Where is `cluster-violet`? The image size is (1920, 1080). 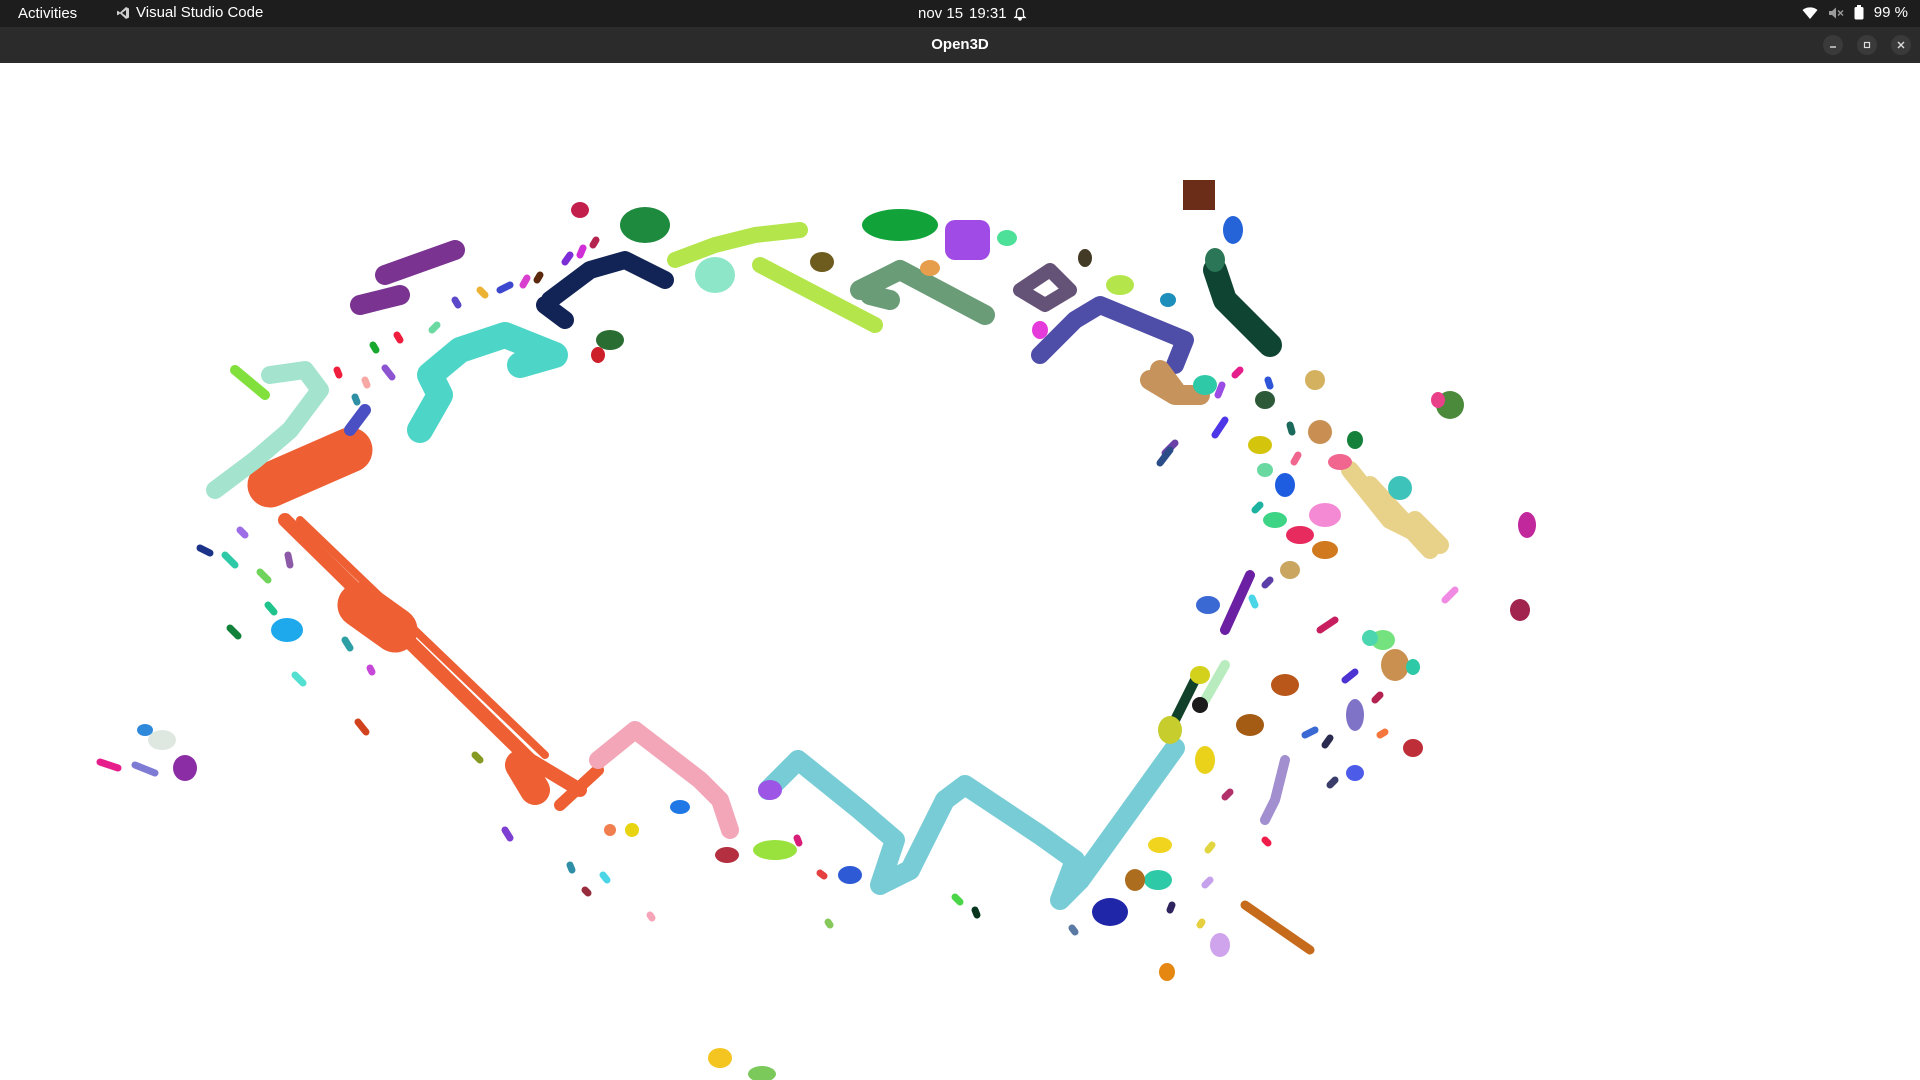 cluster-violet is located at coordinates (407, 277).